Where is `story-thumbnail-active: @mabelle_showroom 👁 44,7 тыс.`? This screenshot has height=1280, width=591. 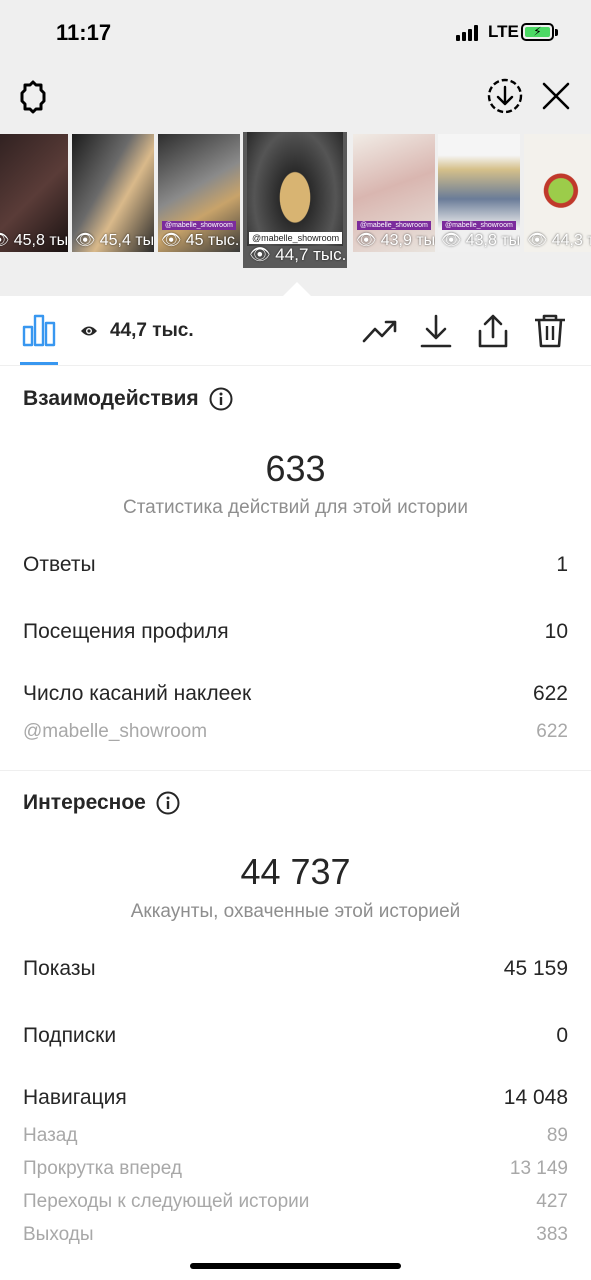 story-thumbnail-active: @mabelle_showroom 👁 44,7 тыс. is located at coordinates (295, 200).